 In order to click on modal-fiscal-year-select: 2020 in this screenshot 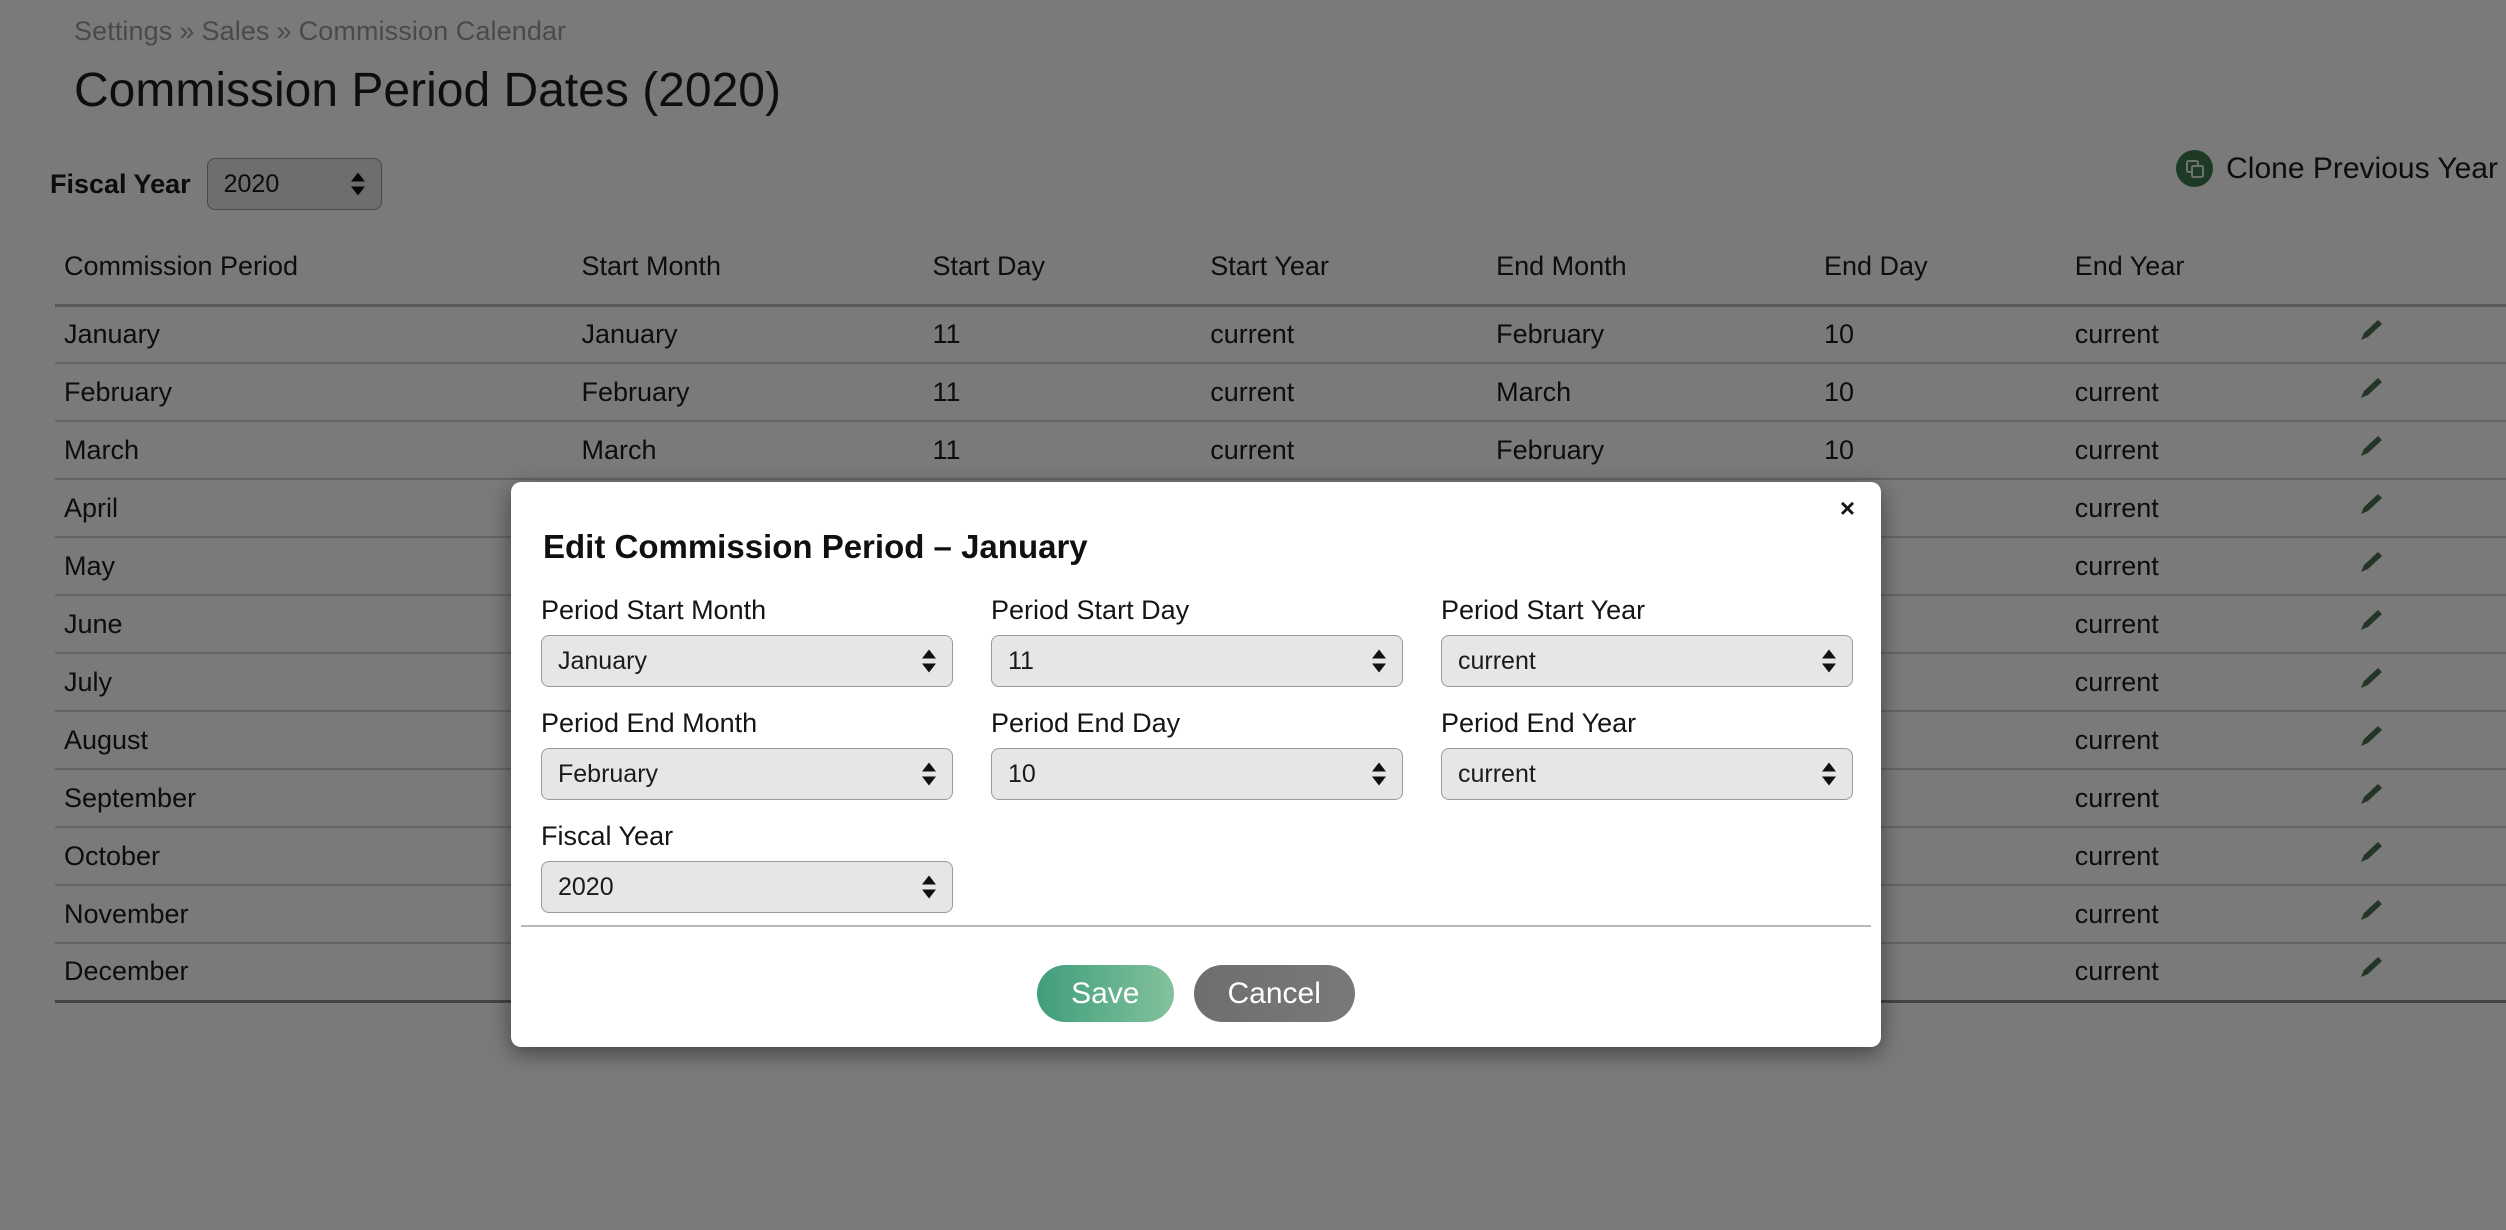, I will do `click(747, 887)`.